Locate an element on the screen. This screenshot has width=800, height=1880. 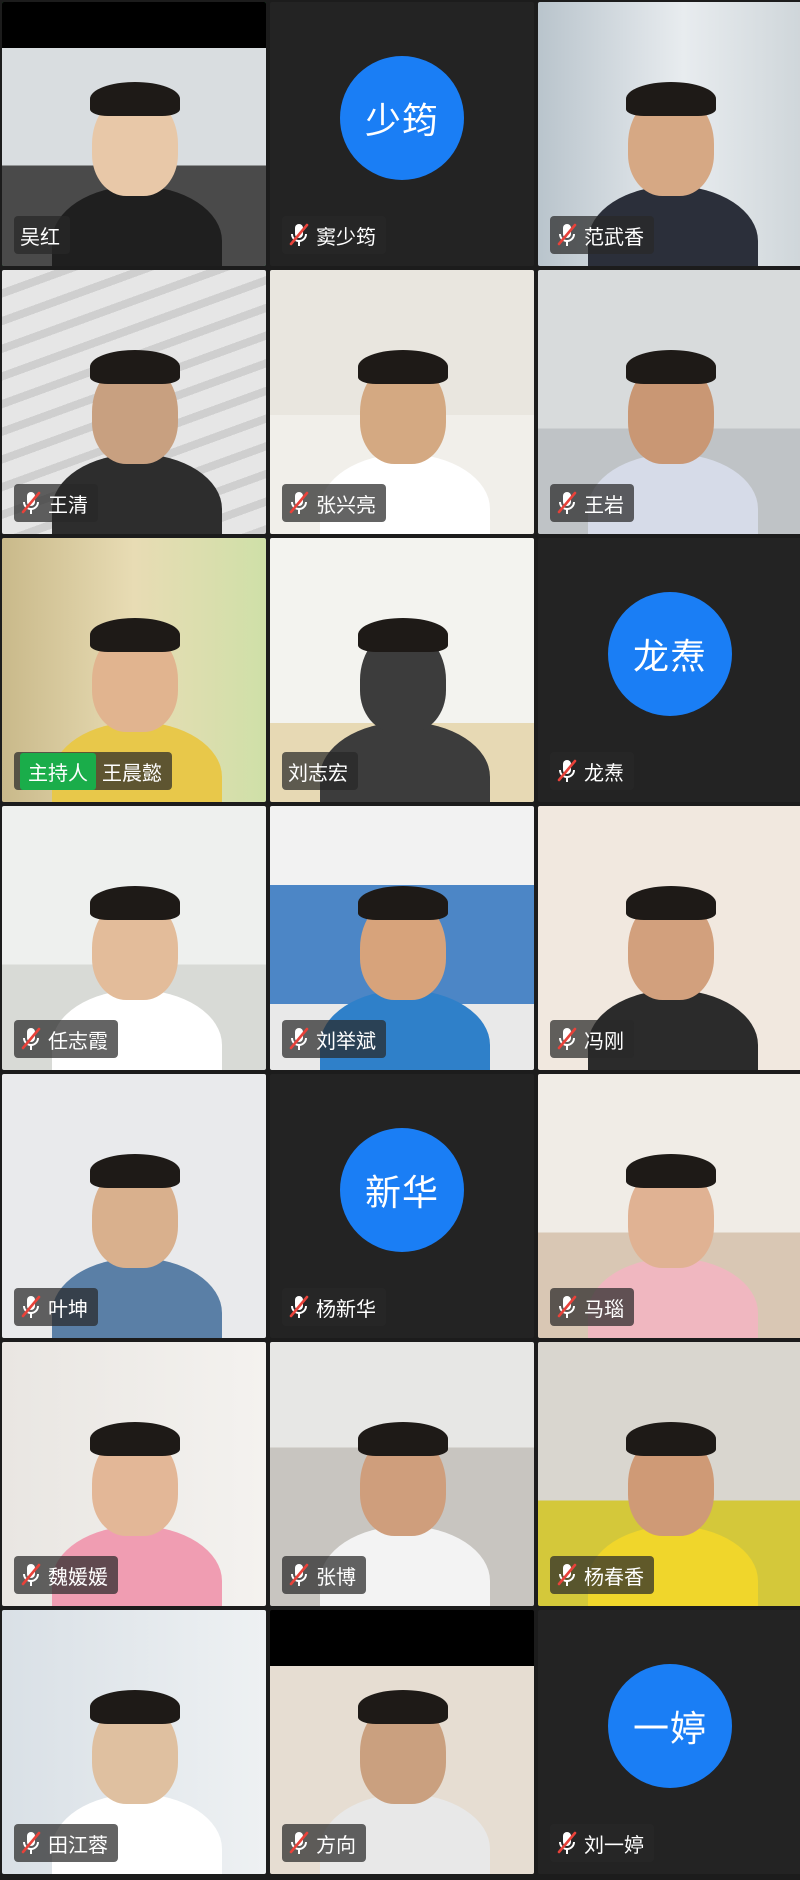
participant-tile: 王岩 is located at coordinates (669, 402).